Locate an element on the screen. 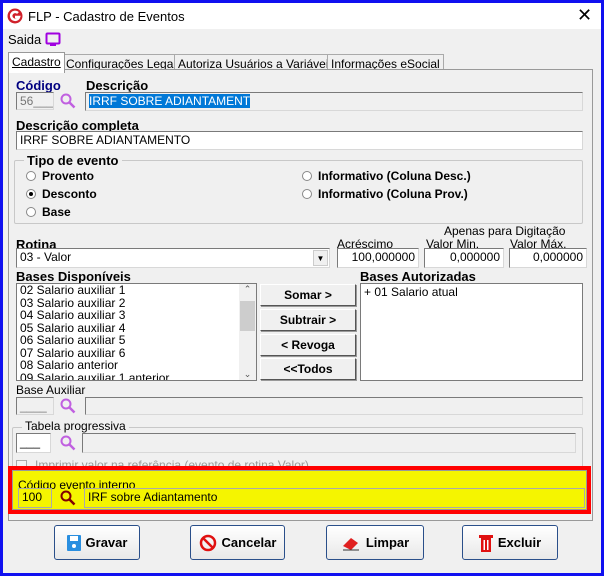 The image size is (604, 576). radio-informativo-prov: Informativo (Coluna Prov.) is located at coordinates (385, 194).